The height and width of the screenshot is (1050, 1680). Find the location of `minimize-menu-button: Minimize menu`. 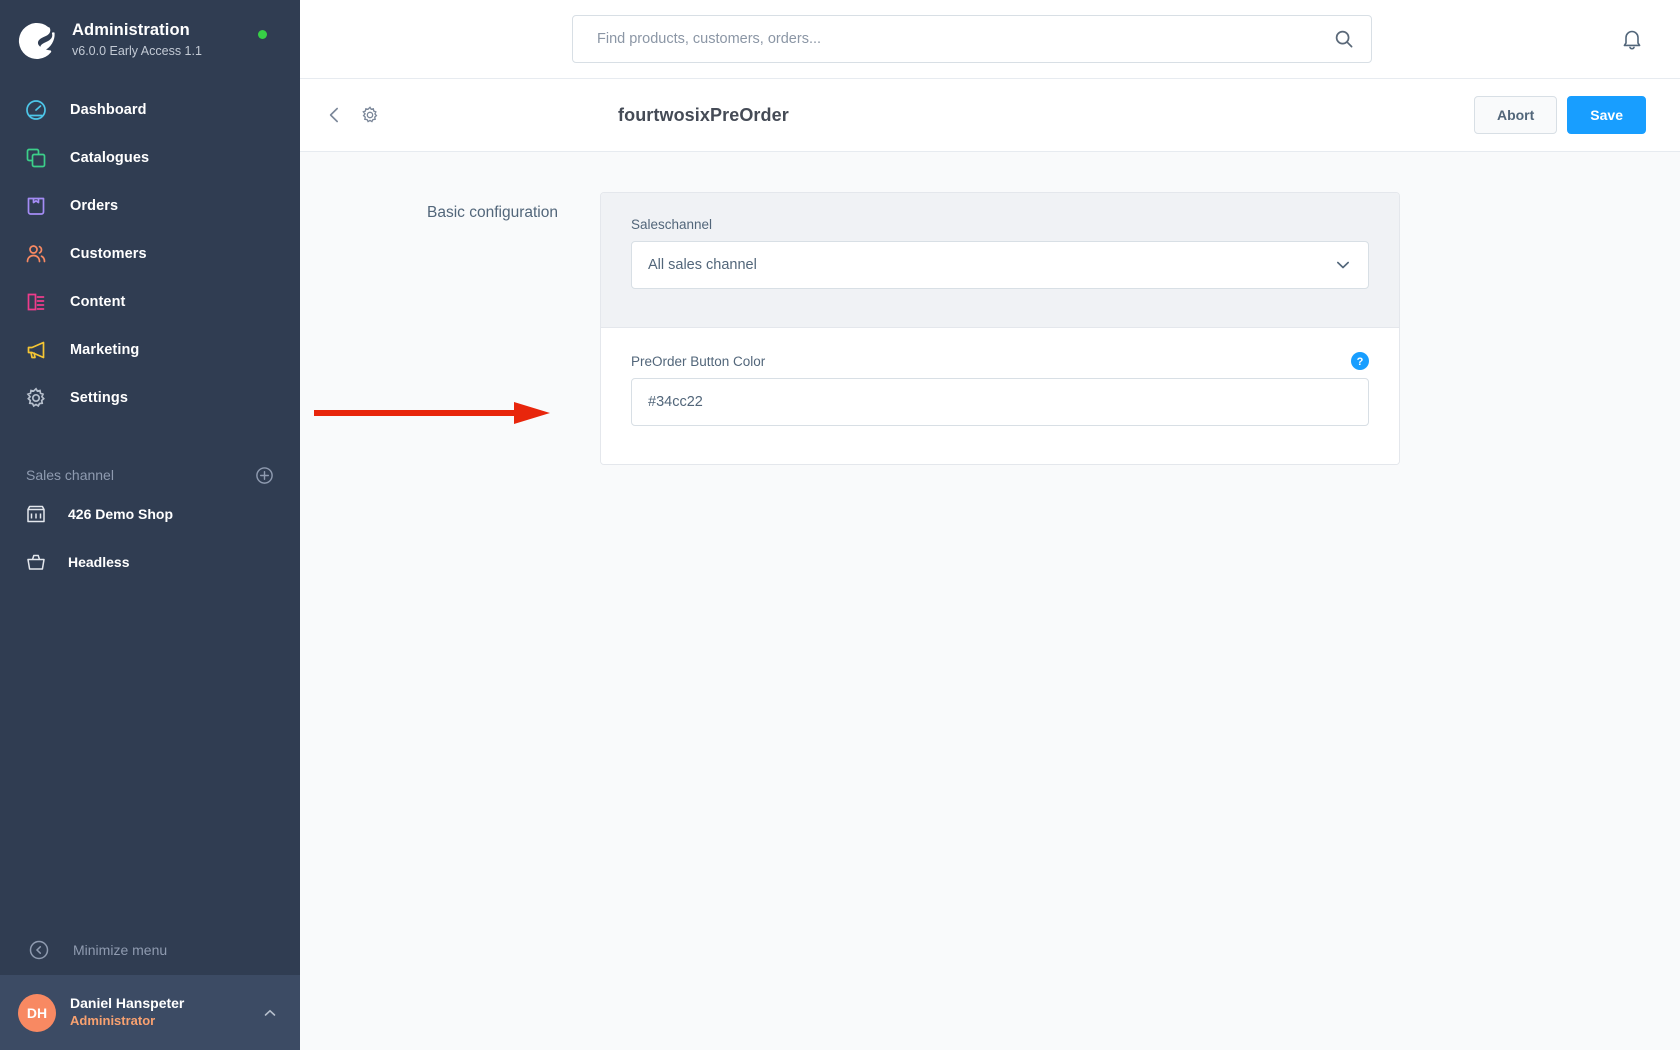

minimize-menu-button: Minimize menu is located at coordinates (150, 950).